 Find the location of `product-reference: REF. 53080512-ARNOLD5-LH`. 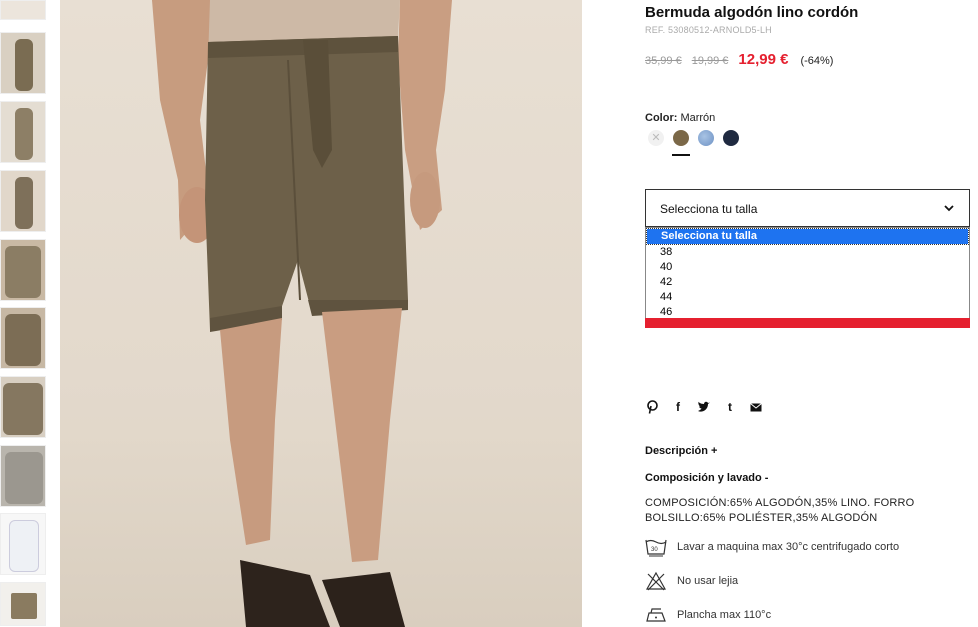

product-reference: REF. 53080512-ARNOLD5-LH is located at coordinates (708, 30).